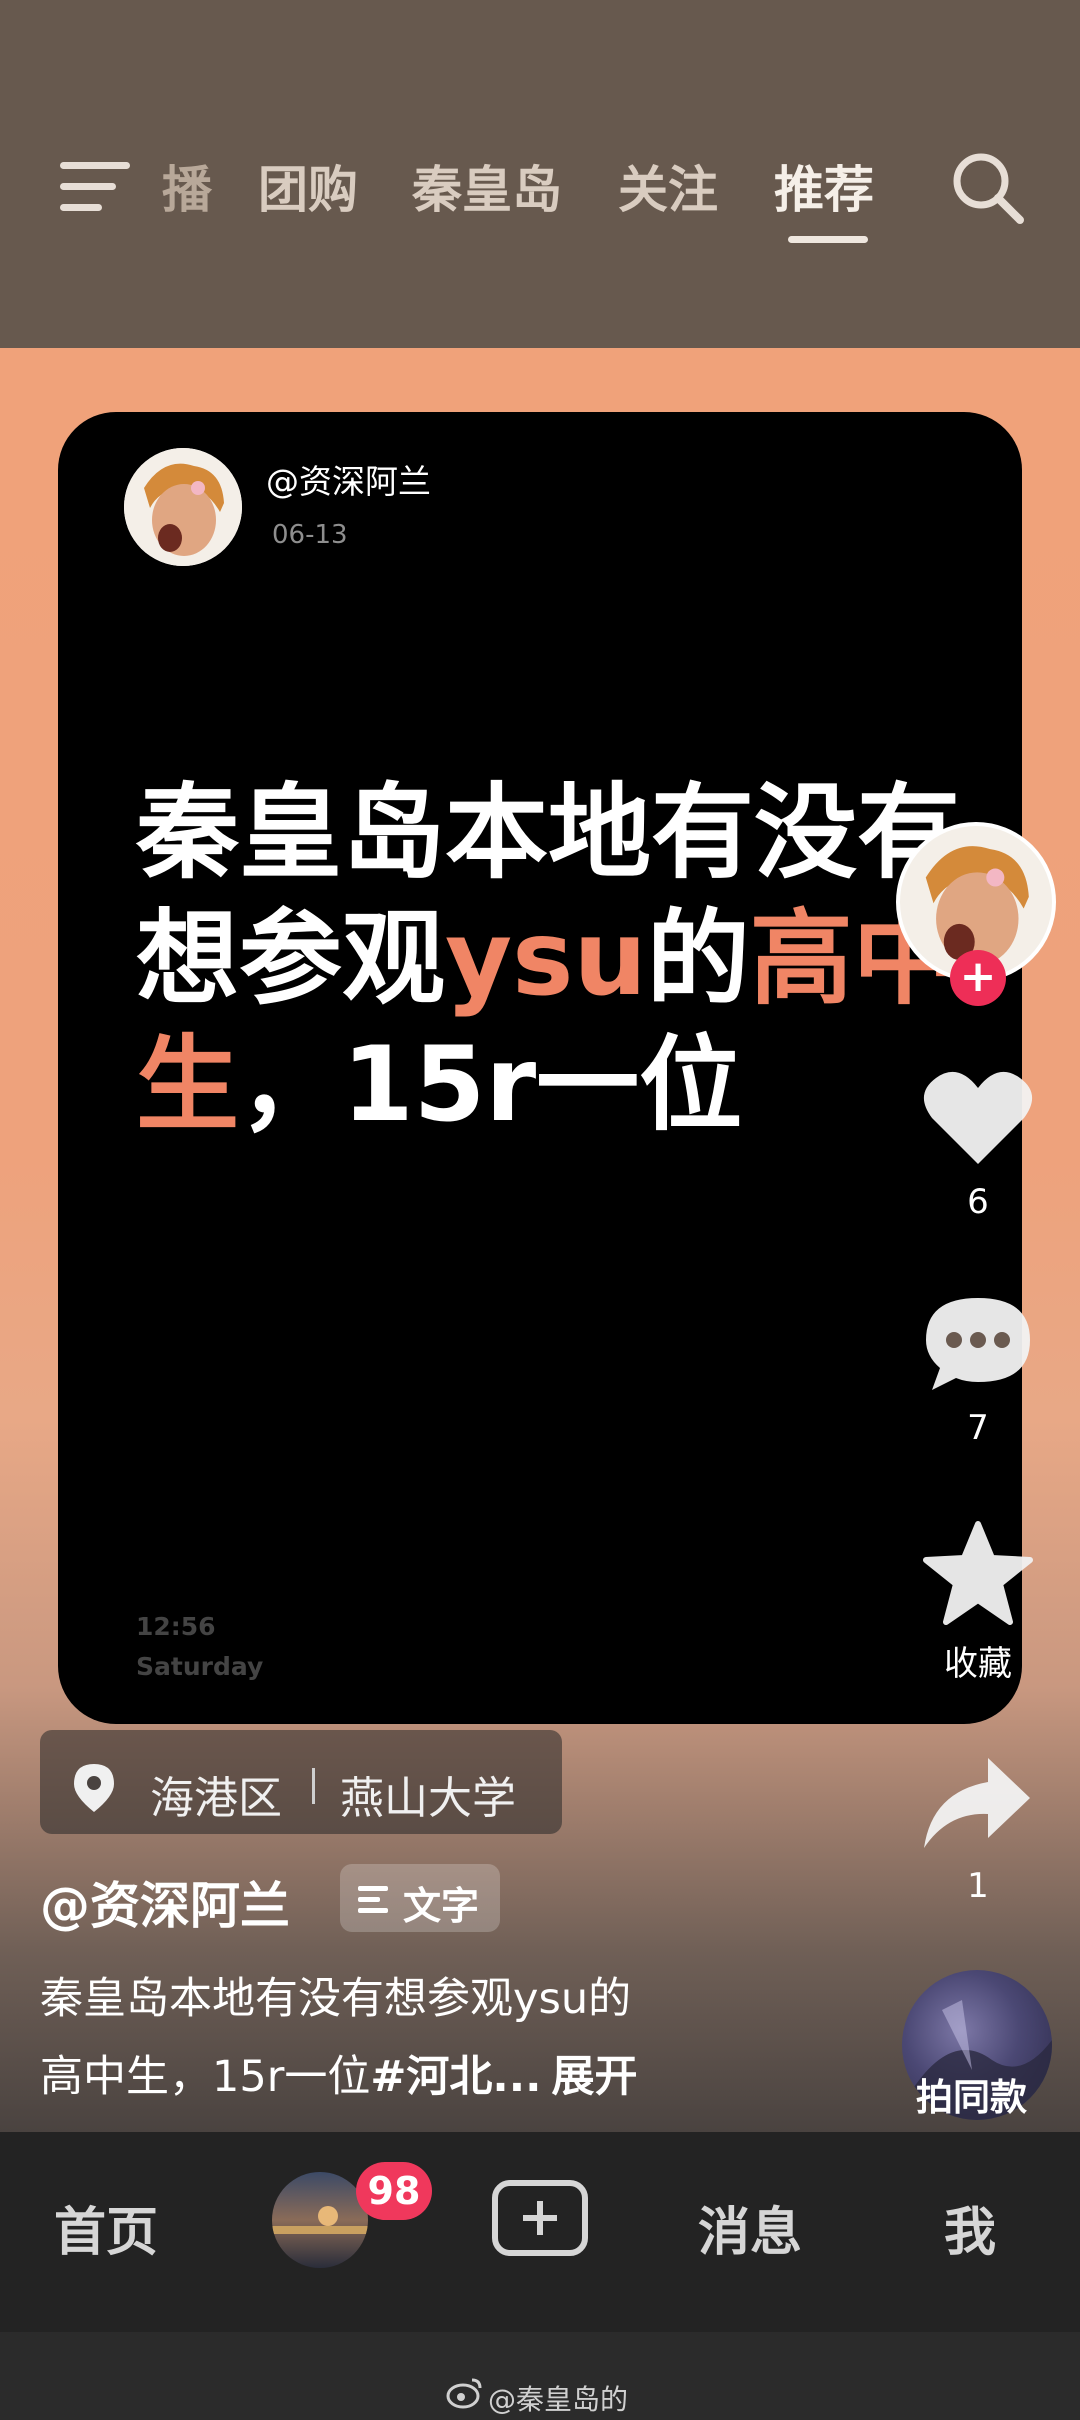 The height and width of the screenshot is (2420, 1080). I want to click on watermark-text: @秦皇岛的, so click(558, 2399).